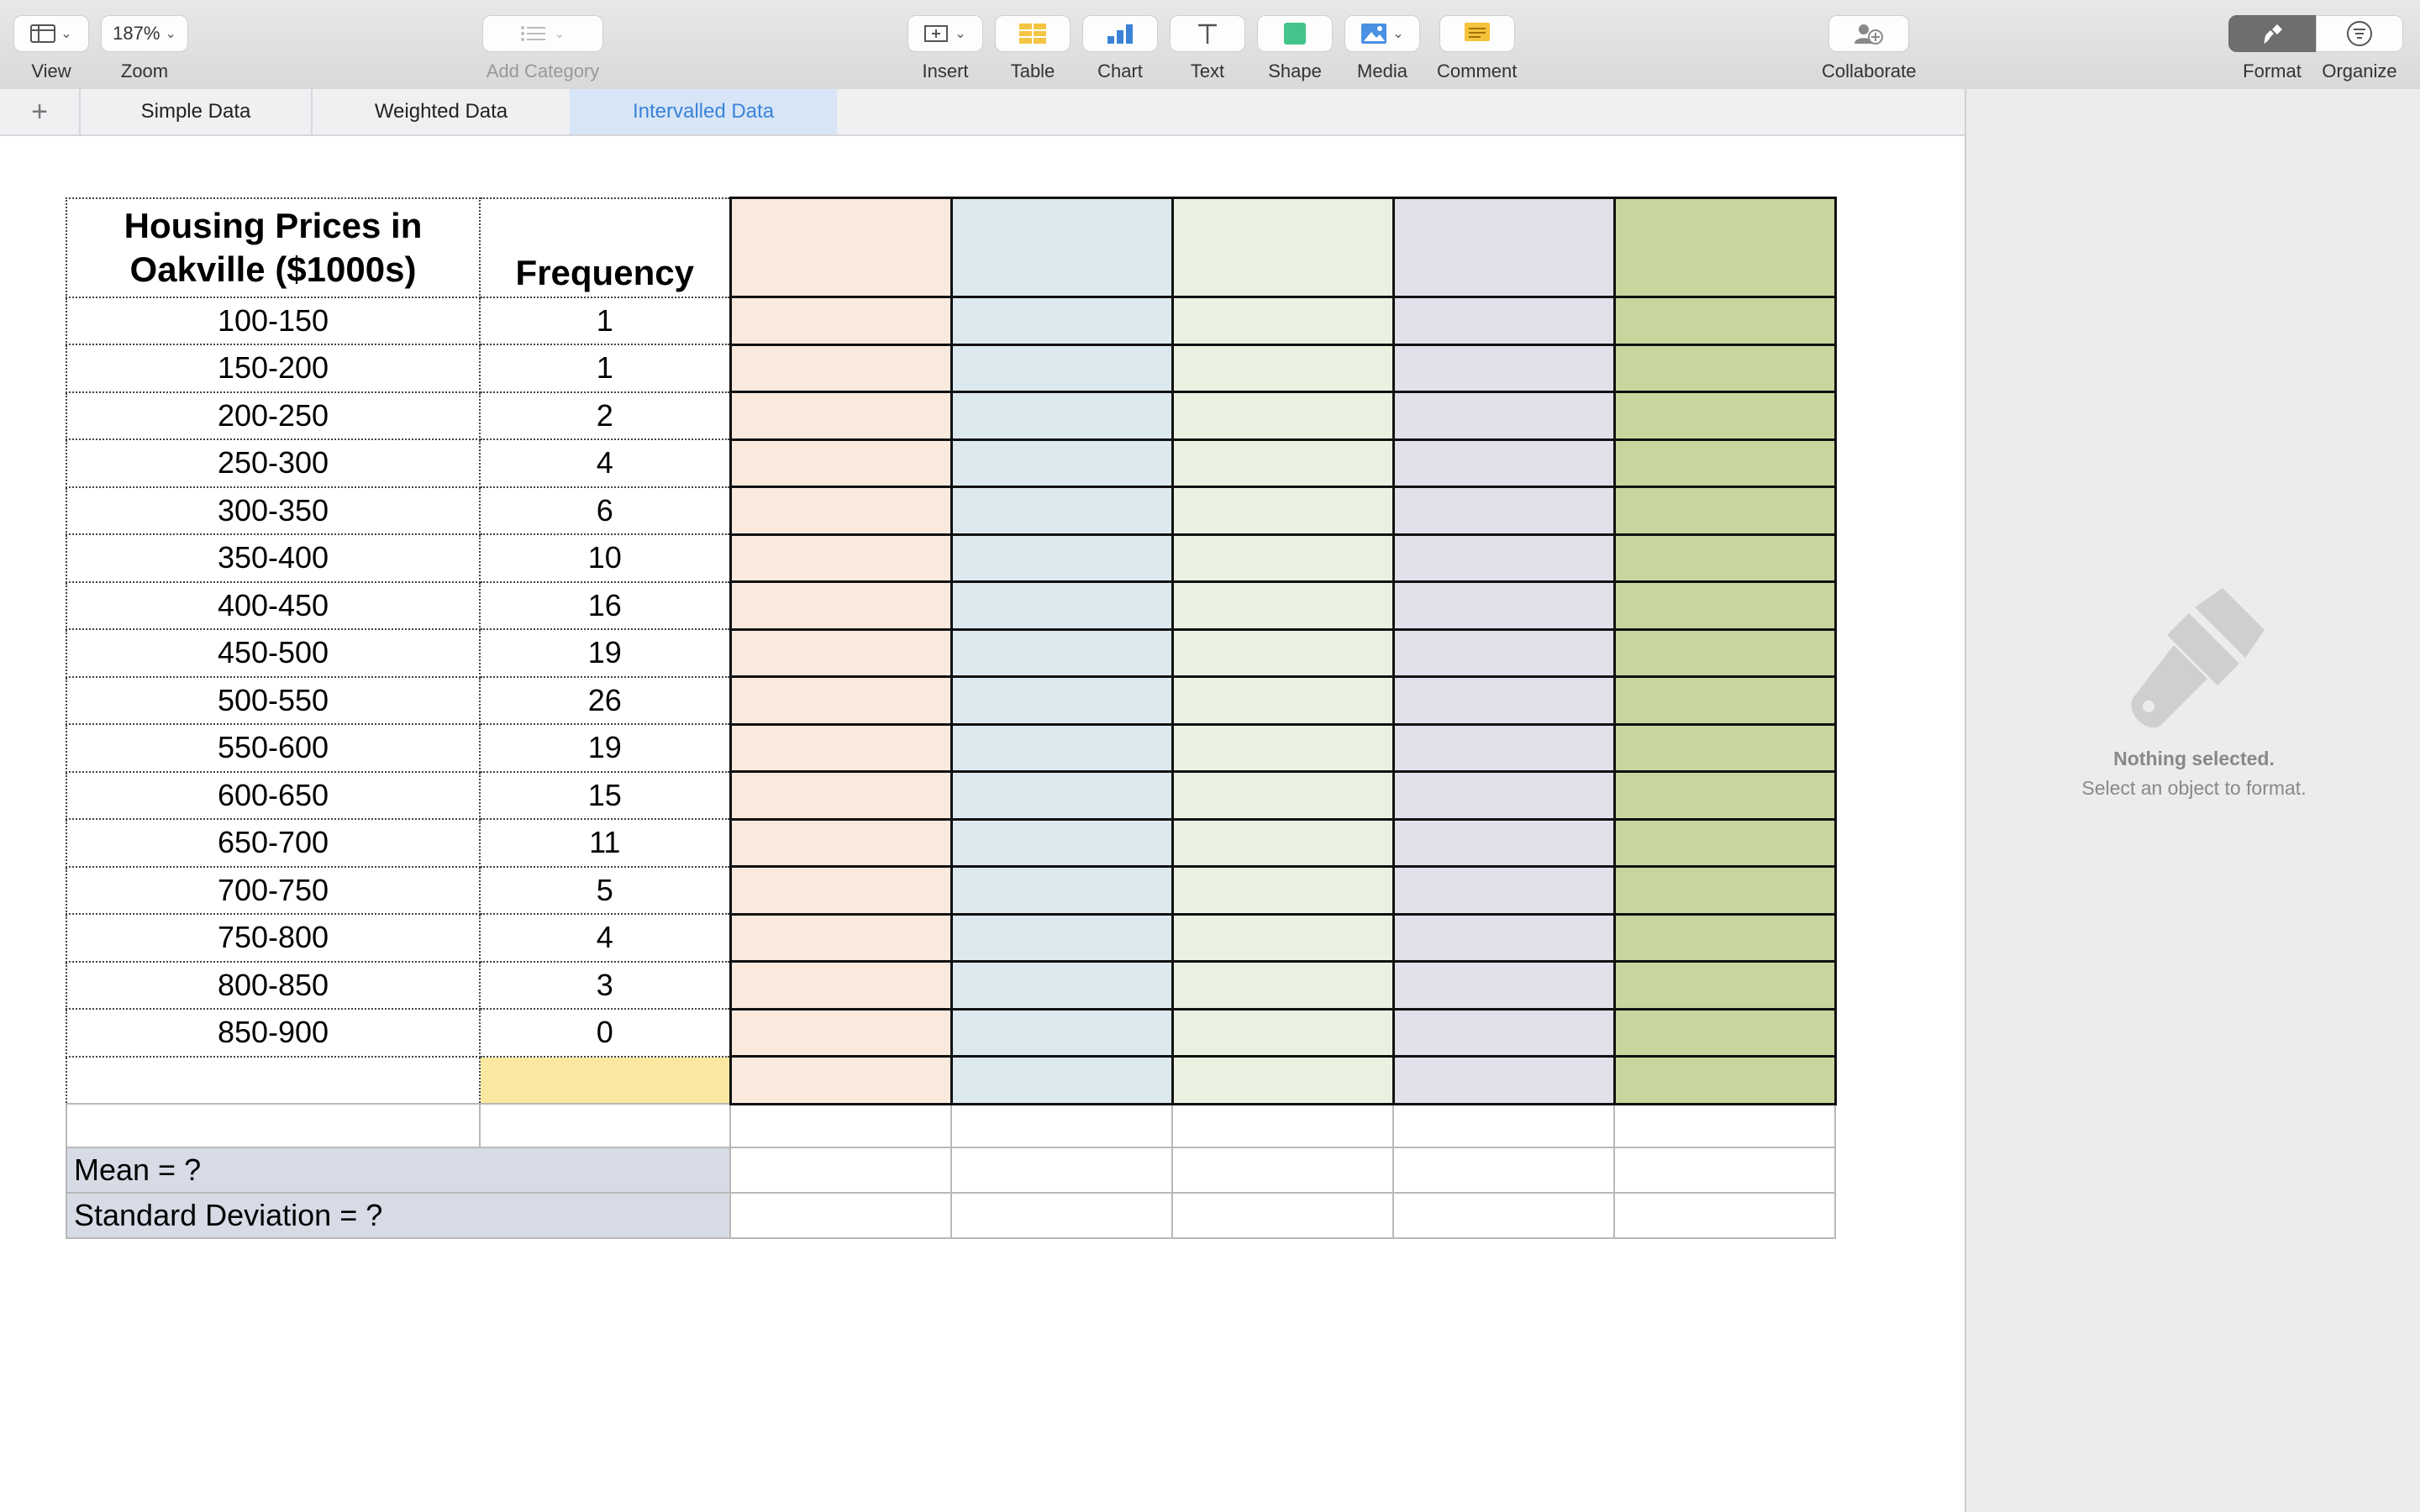  Describe the element at coordinates (51, 48) in the screenshot. I see `view-control: ⌄ View` at that location.